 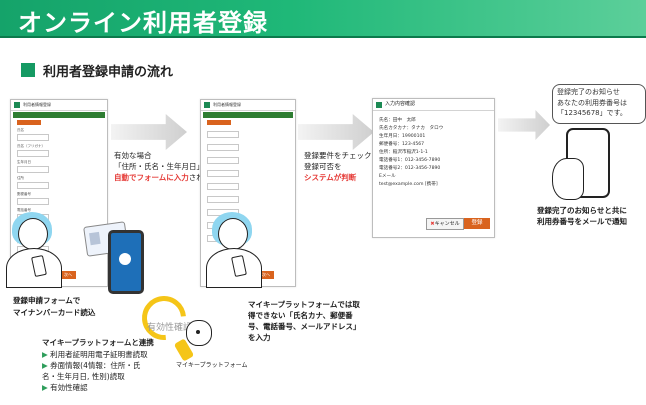 What do you see at coordinates (402, 144) in the screenshot?
I see `confirm-row: 郵便番号：123-4567` at bounding box center [402, 144].